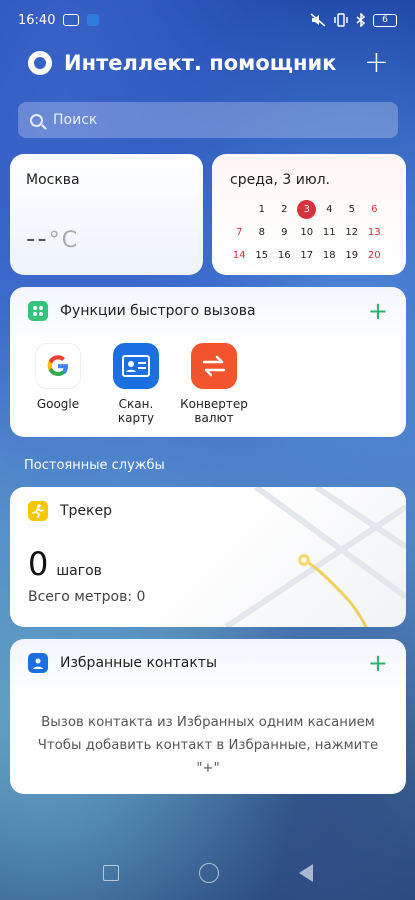 The image size is (415, 900). What do you see at coordinates (239, 209) in the screenshot?
I see `calendar-day` at bounding box center [239, 209].